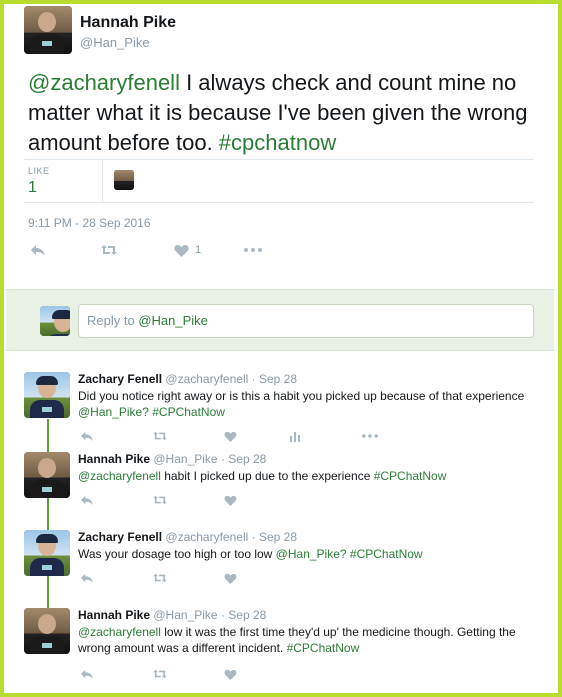  Describe the element at coordinates (39, 171) in the screenshot. I see `likes-label: LIKE` at that location.